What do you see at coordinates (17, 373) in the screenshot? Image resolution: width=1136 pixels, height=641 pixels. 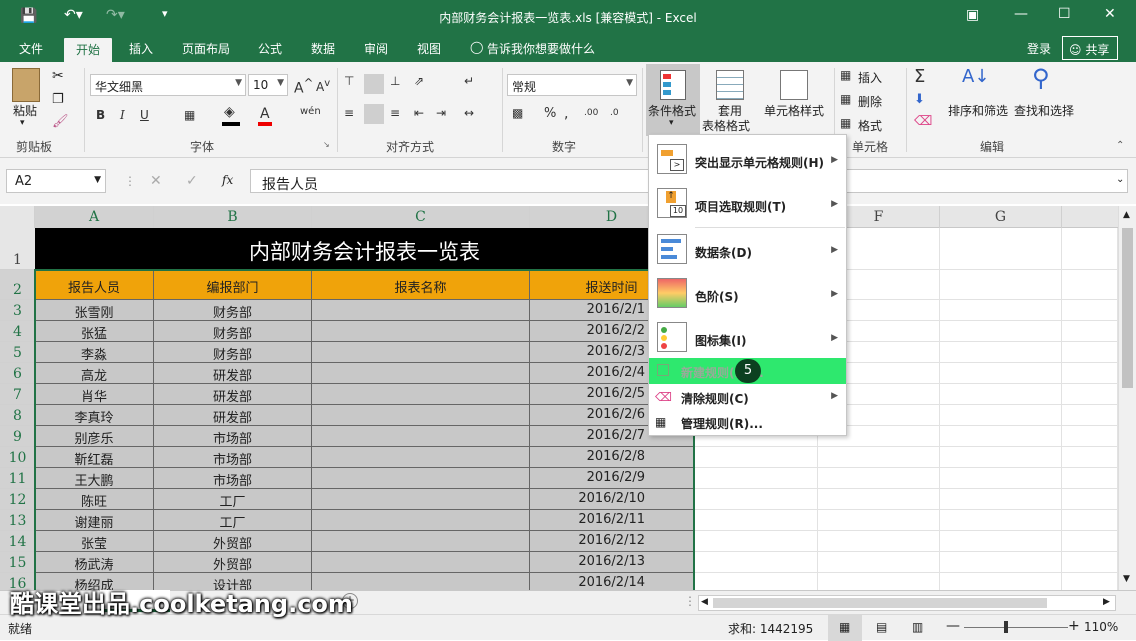 I see `row-header: 6` at bounding box center [17, 373].